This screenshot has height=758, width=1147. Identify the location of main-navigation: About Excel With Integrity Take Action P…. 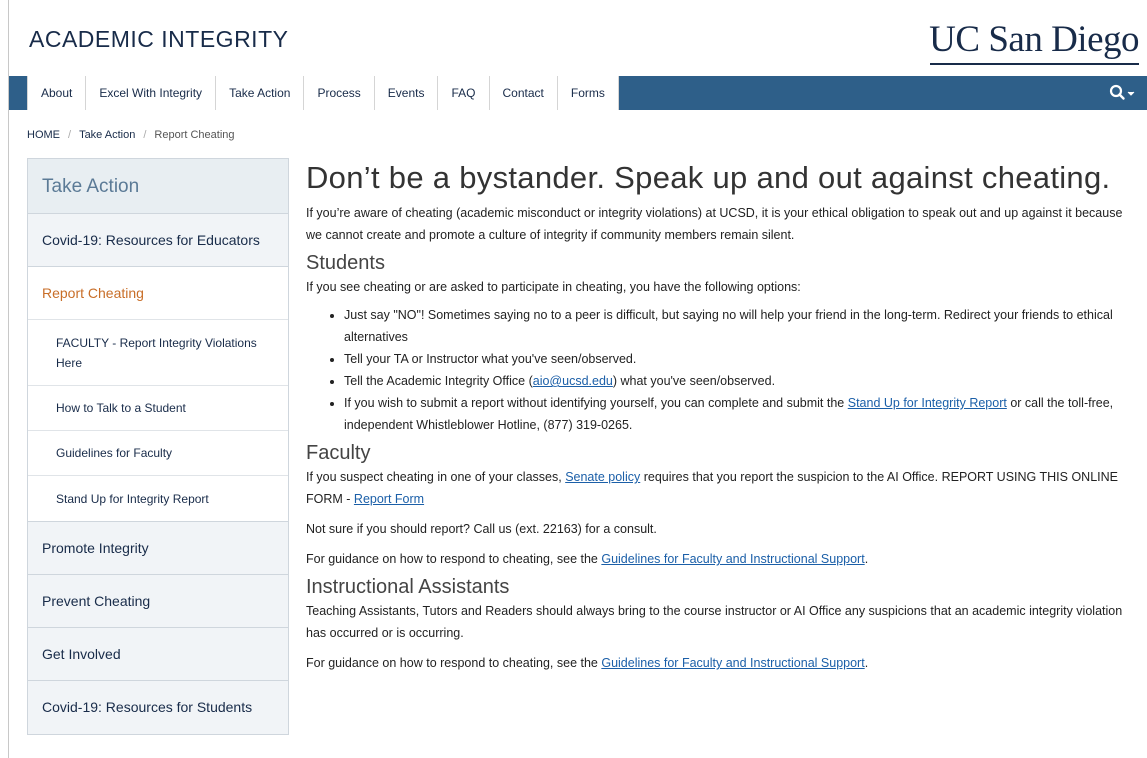
(578, 93).